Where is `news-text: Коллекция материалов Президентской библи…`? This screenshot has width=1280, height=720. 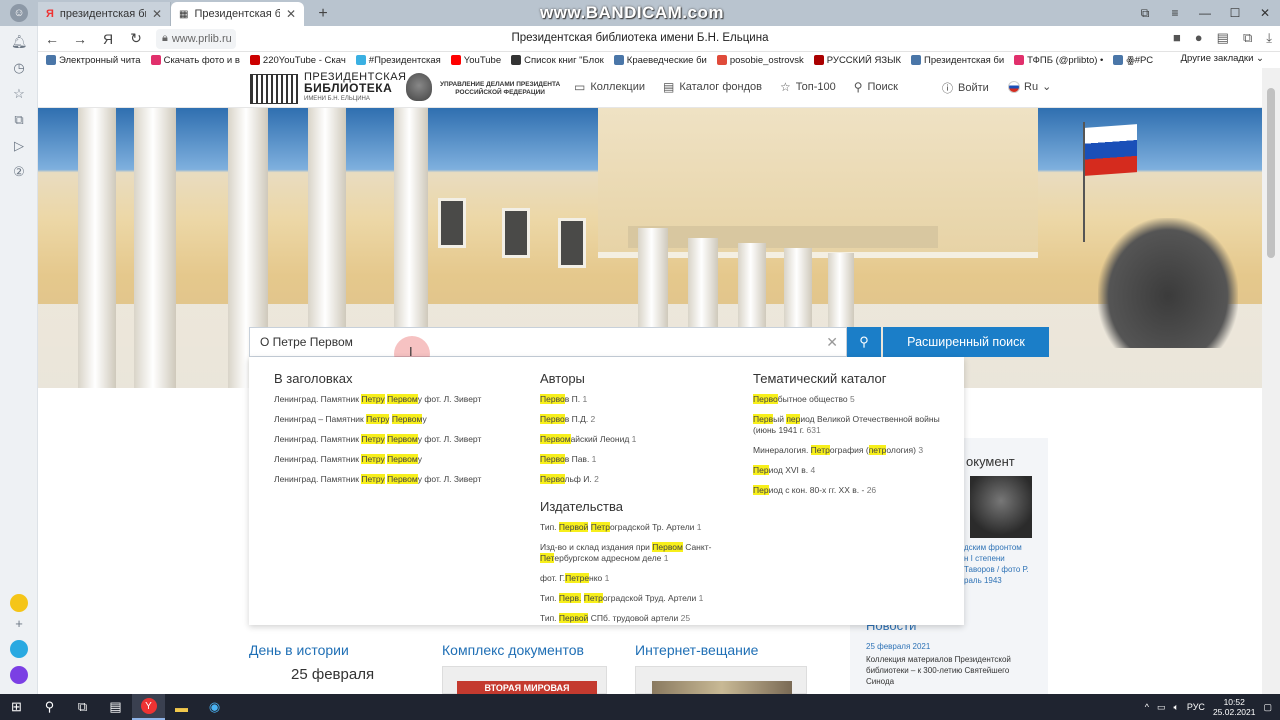
news-text: Коллекция материалов Президентской библи… is located at coordinates (951, 670).